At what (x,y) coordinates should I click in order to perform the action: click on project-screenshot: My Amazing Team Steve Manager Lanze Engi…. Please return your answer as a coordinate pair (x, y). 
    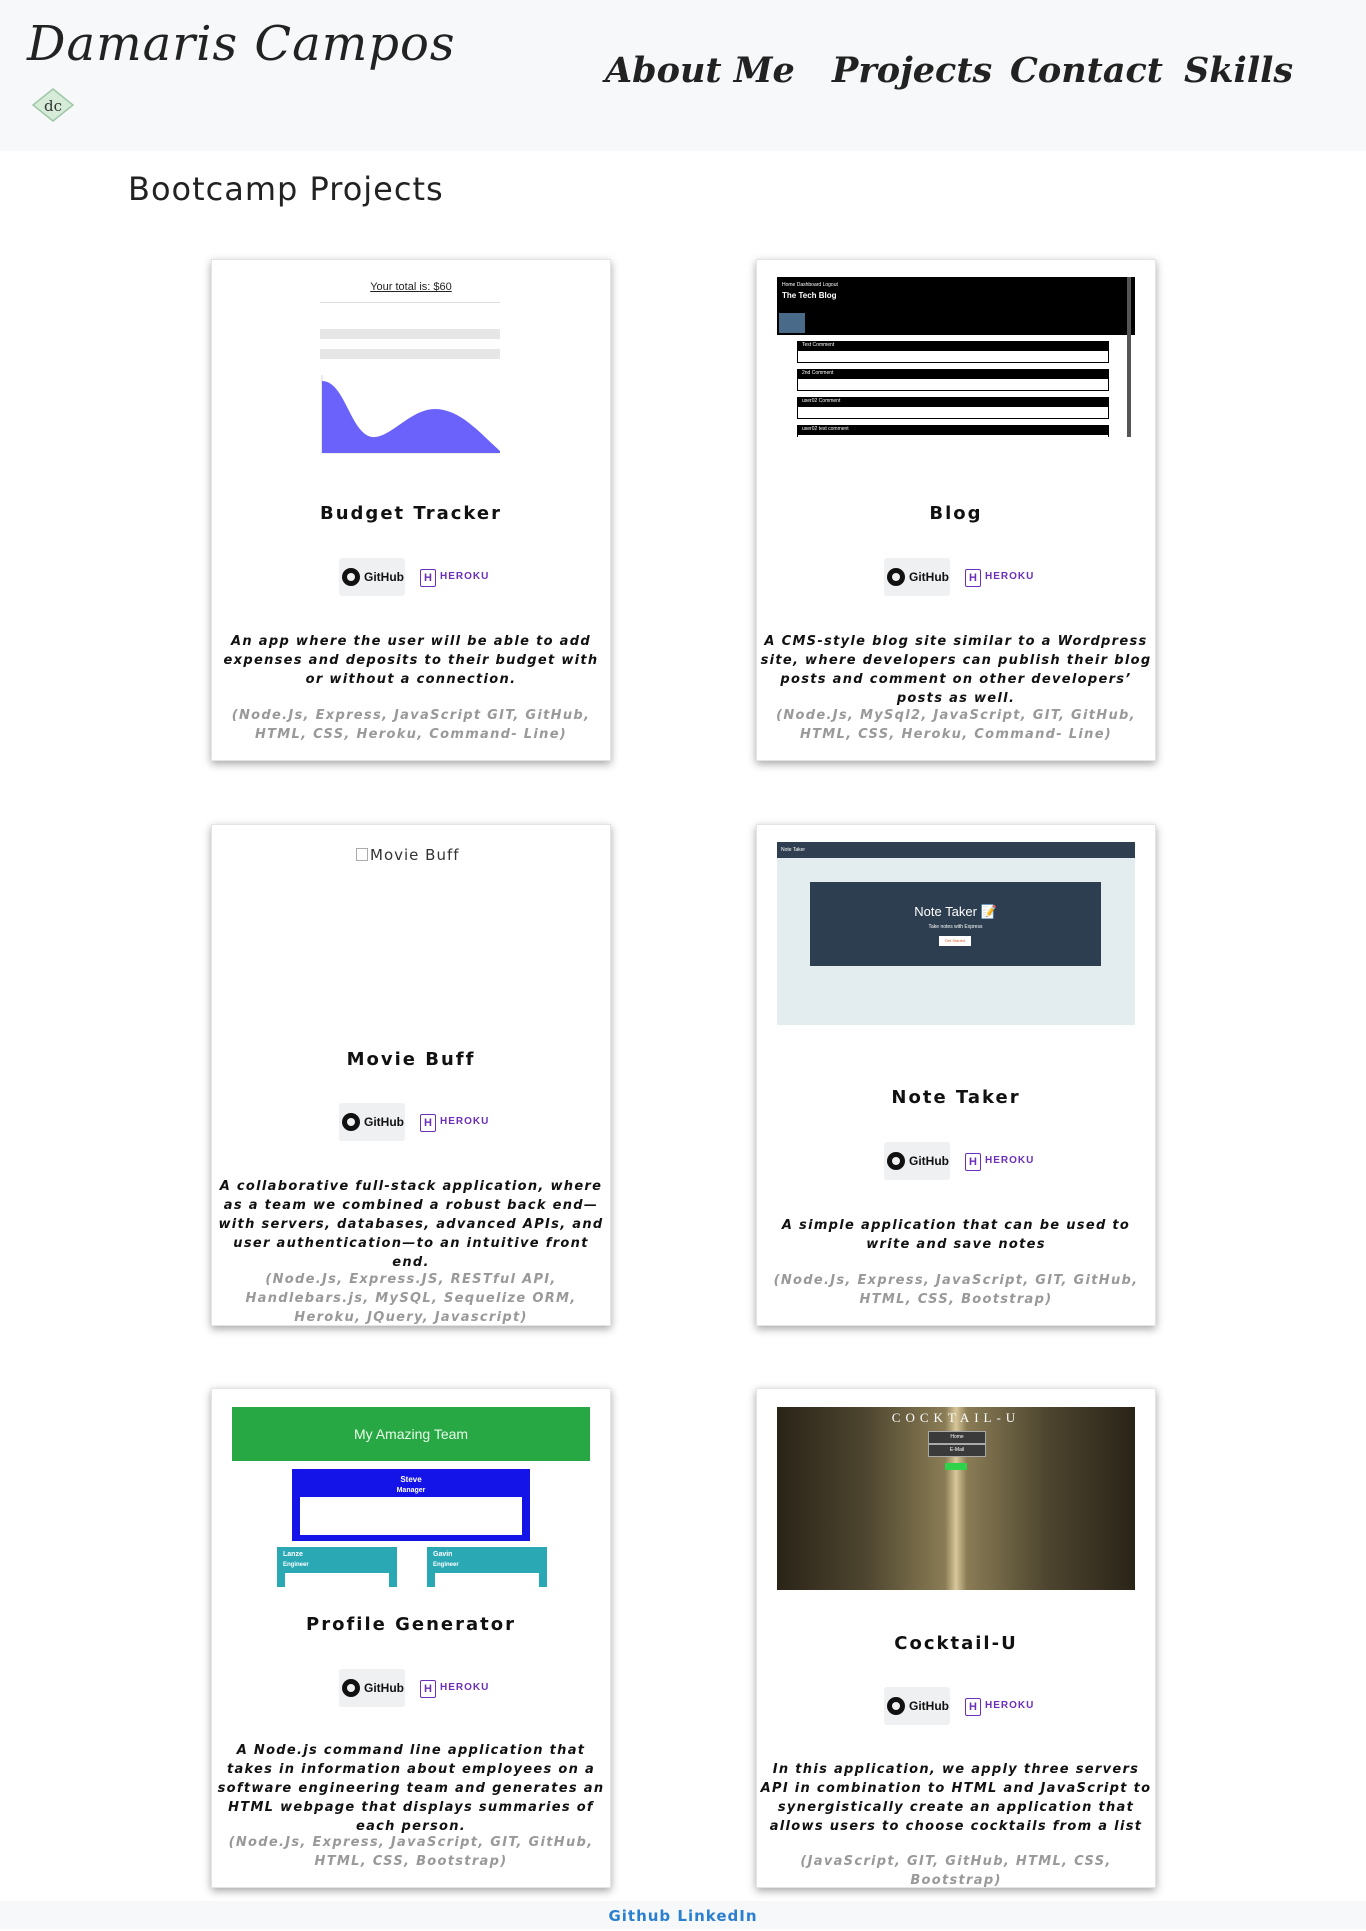
    Looking at the image, I should click on (411, 1502).